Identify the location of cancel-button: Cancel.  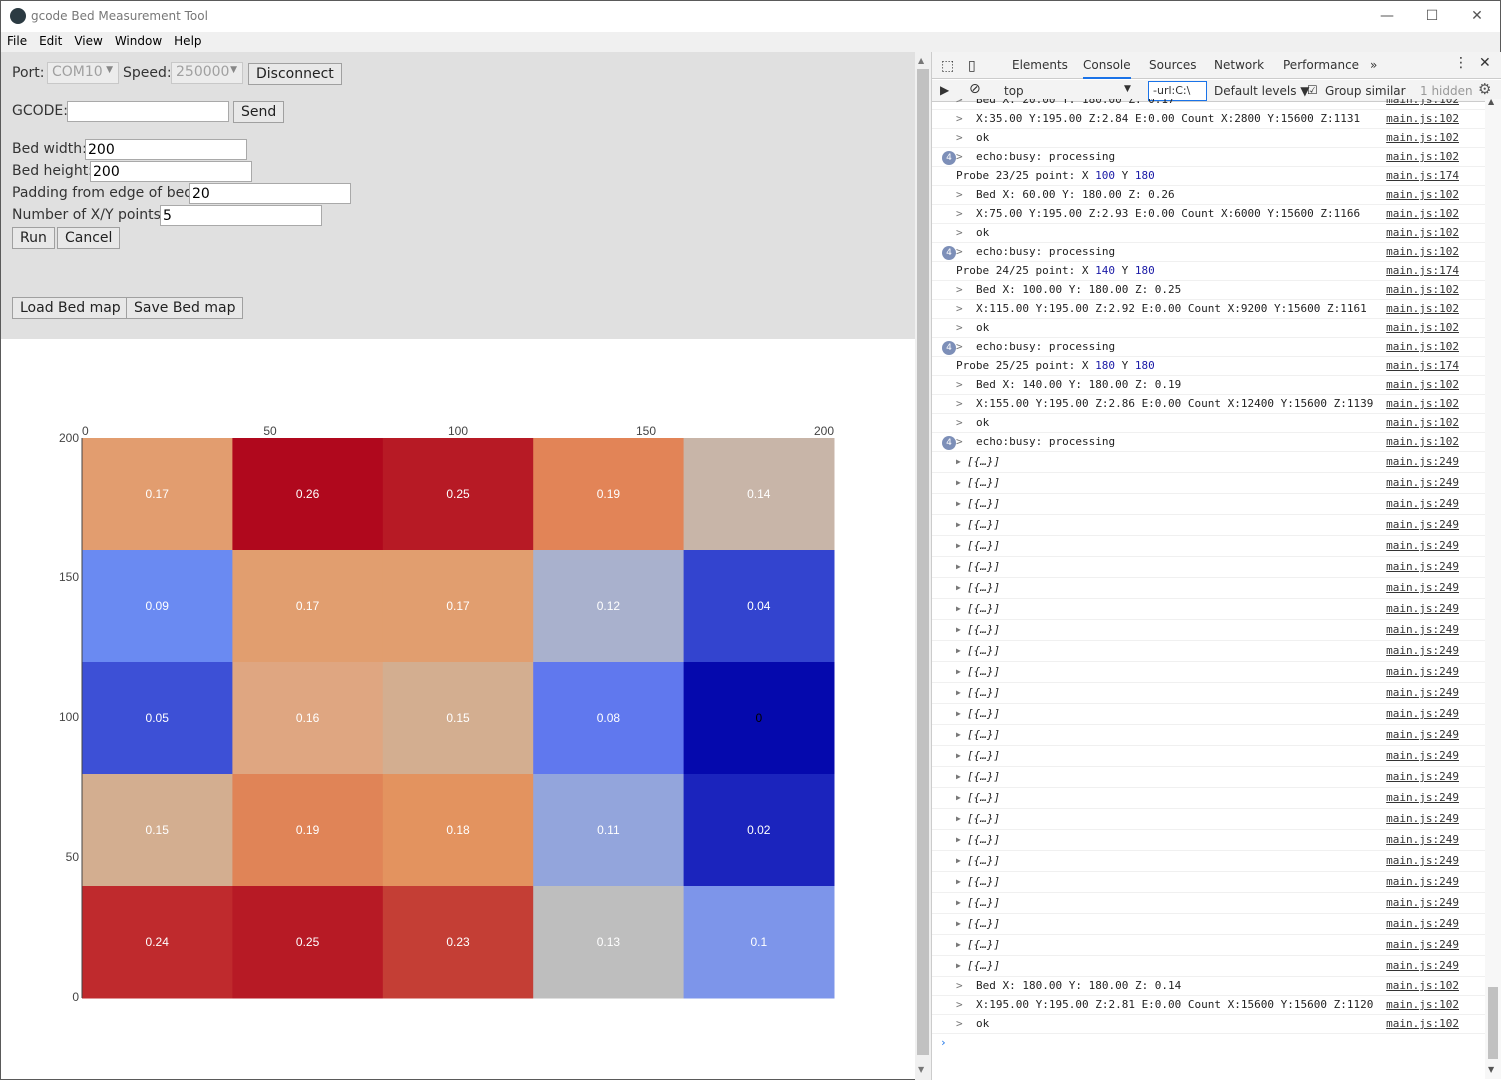
(89, 238).